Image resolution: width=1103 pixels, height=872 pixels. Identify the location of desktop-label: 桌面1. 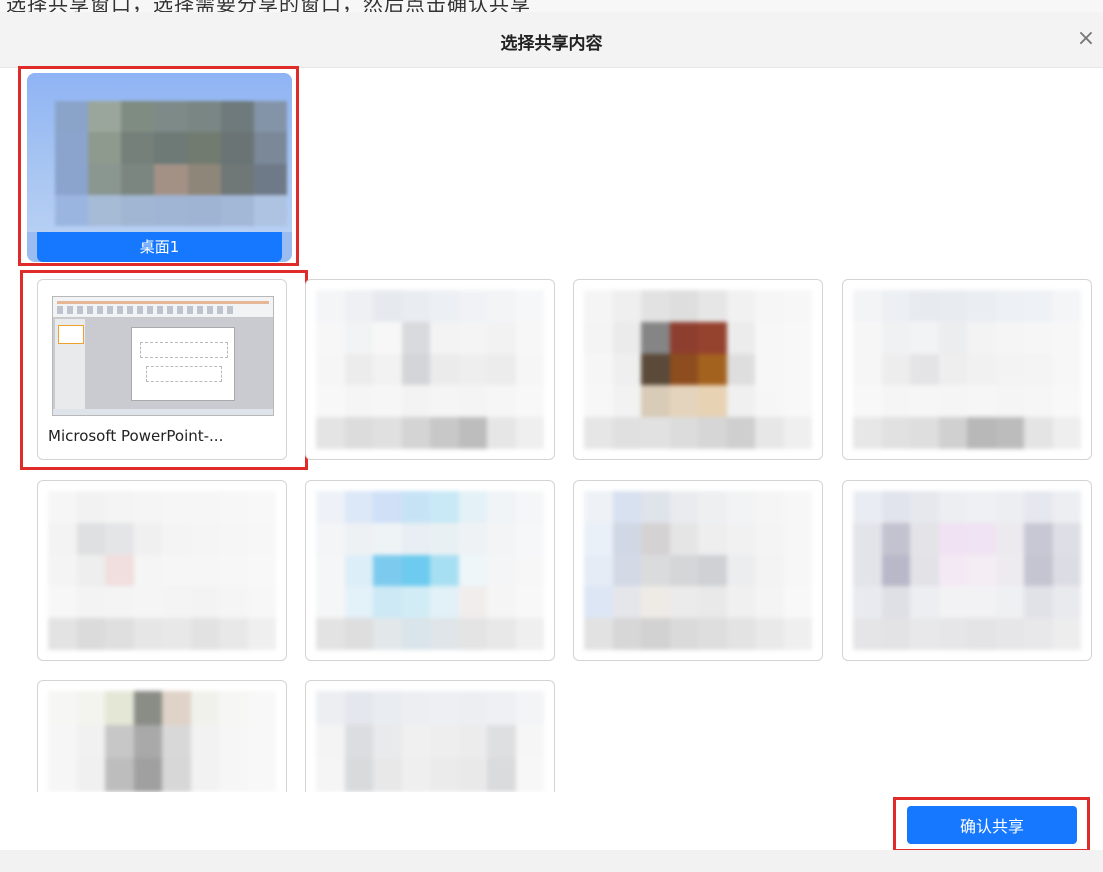
(159, 247).